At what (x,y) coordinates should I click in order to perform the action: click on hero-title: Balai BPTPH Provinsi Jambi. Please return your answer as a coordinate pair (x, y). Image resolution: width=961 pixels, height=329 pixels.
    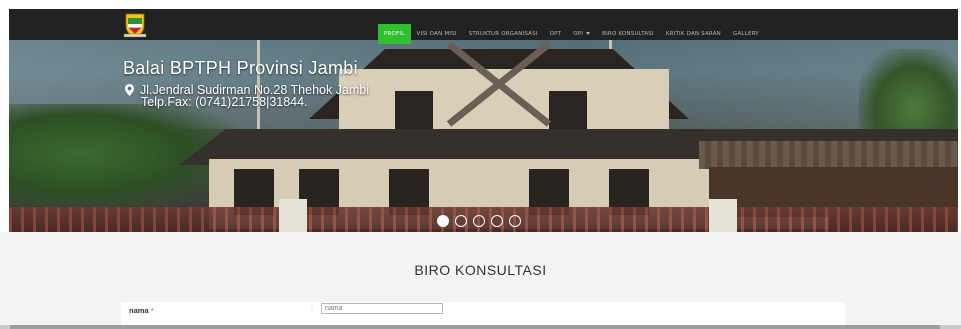
    Looking at the image, I should click on (240, 68).